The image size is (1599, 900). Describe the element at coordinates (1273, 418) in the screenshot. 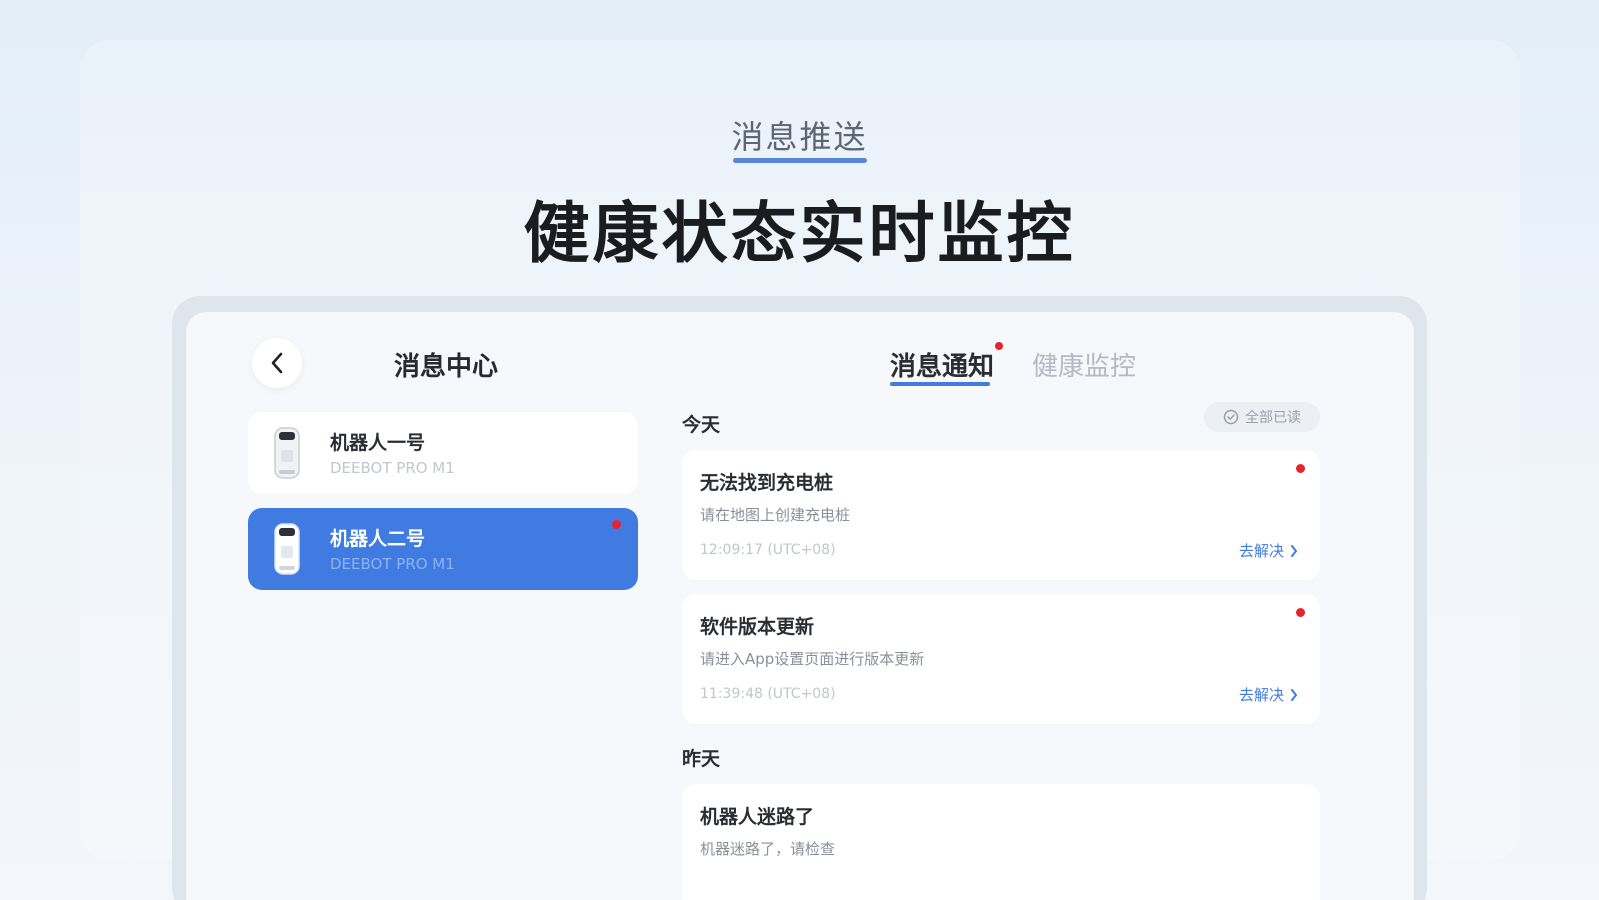

I see `mark-all-read-label: 全部已读` at that location.